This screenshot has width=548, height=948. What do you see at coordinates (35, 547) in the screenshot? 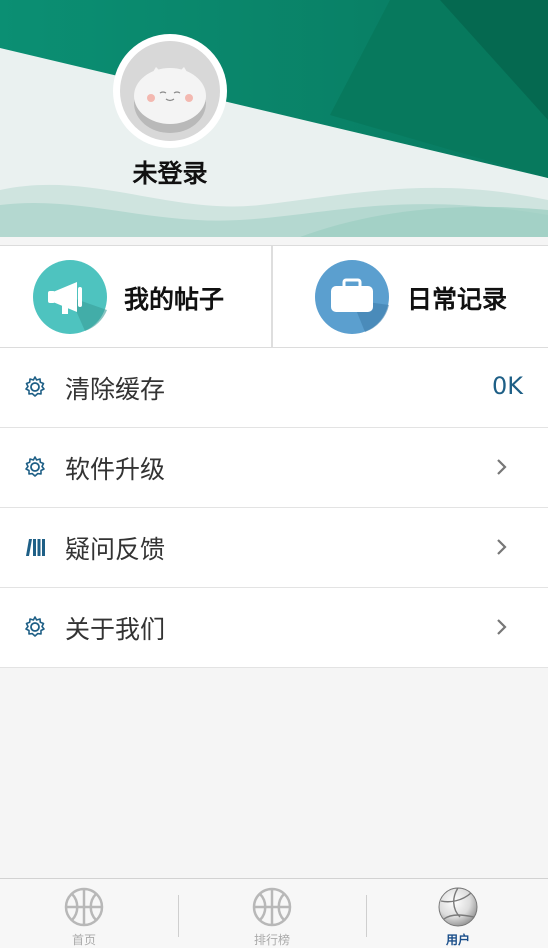
I see `books-icon` at bounding box center [35, 547].